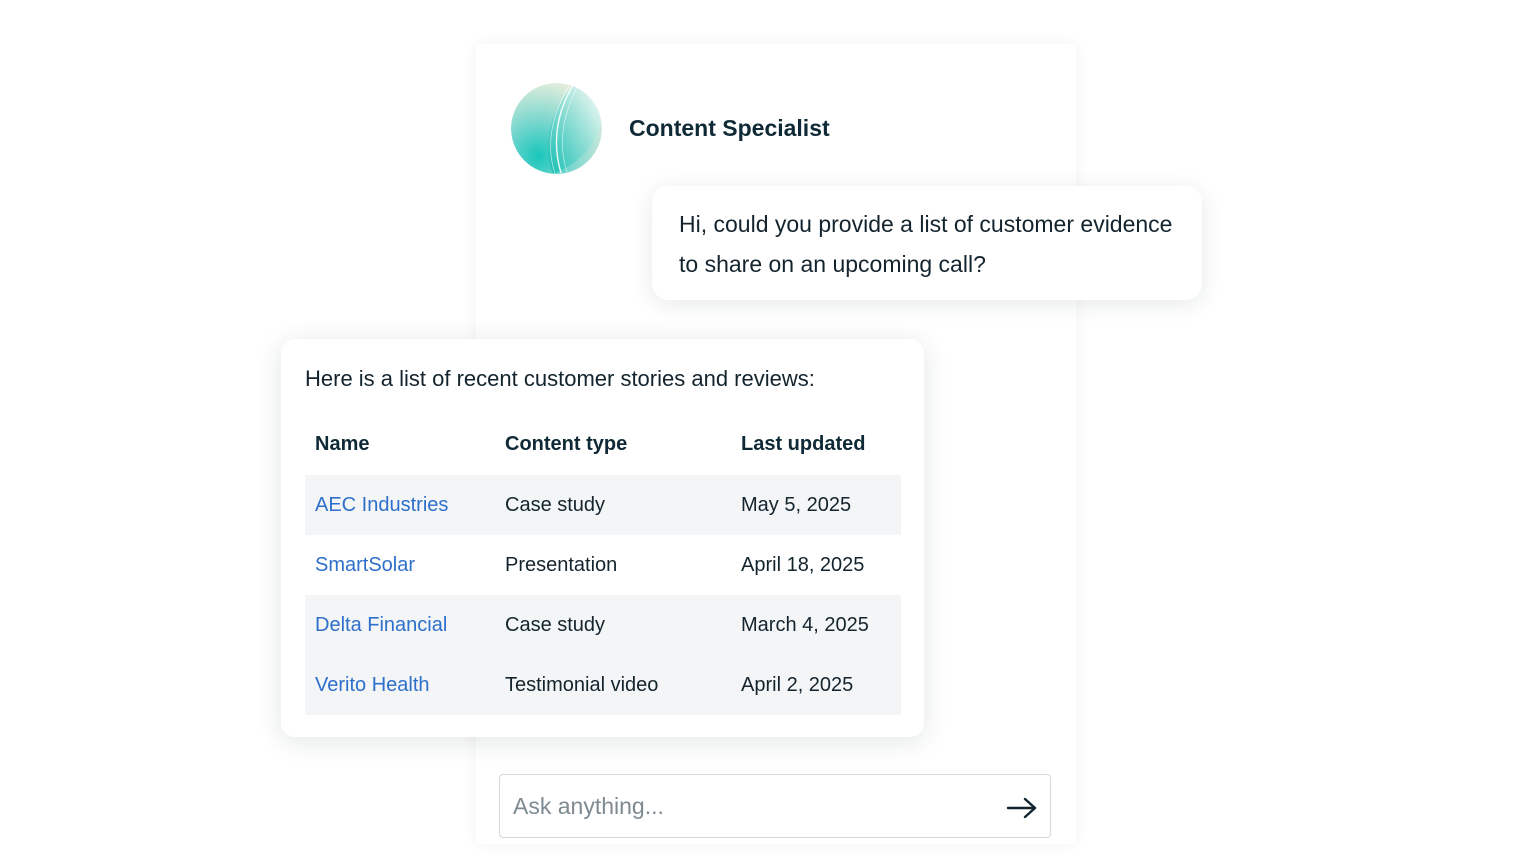 The image size is (1537, 864). I want to click on send-button, so click(1022, 808).